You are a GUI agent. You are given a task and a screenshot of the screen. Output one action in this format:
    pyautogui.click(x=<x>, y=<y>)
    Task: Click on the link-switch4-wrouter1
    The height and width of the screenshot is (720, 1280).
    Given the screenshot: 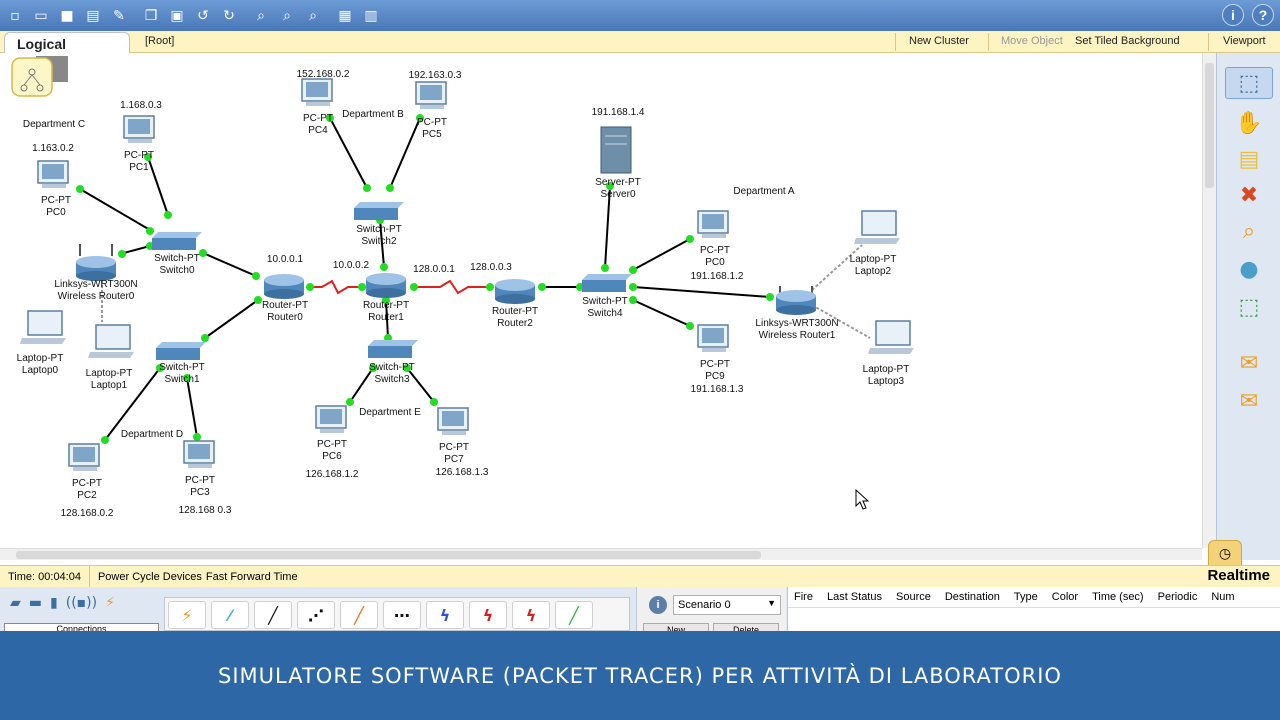 What is the action you would take?
    pyautogui.click(x=701, y=292)
    